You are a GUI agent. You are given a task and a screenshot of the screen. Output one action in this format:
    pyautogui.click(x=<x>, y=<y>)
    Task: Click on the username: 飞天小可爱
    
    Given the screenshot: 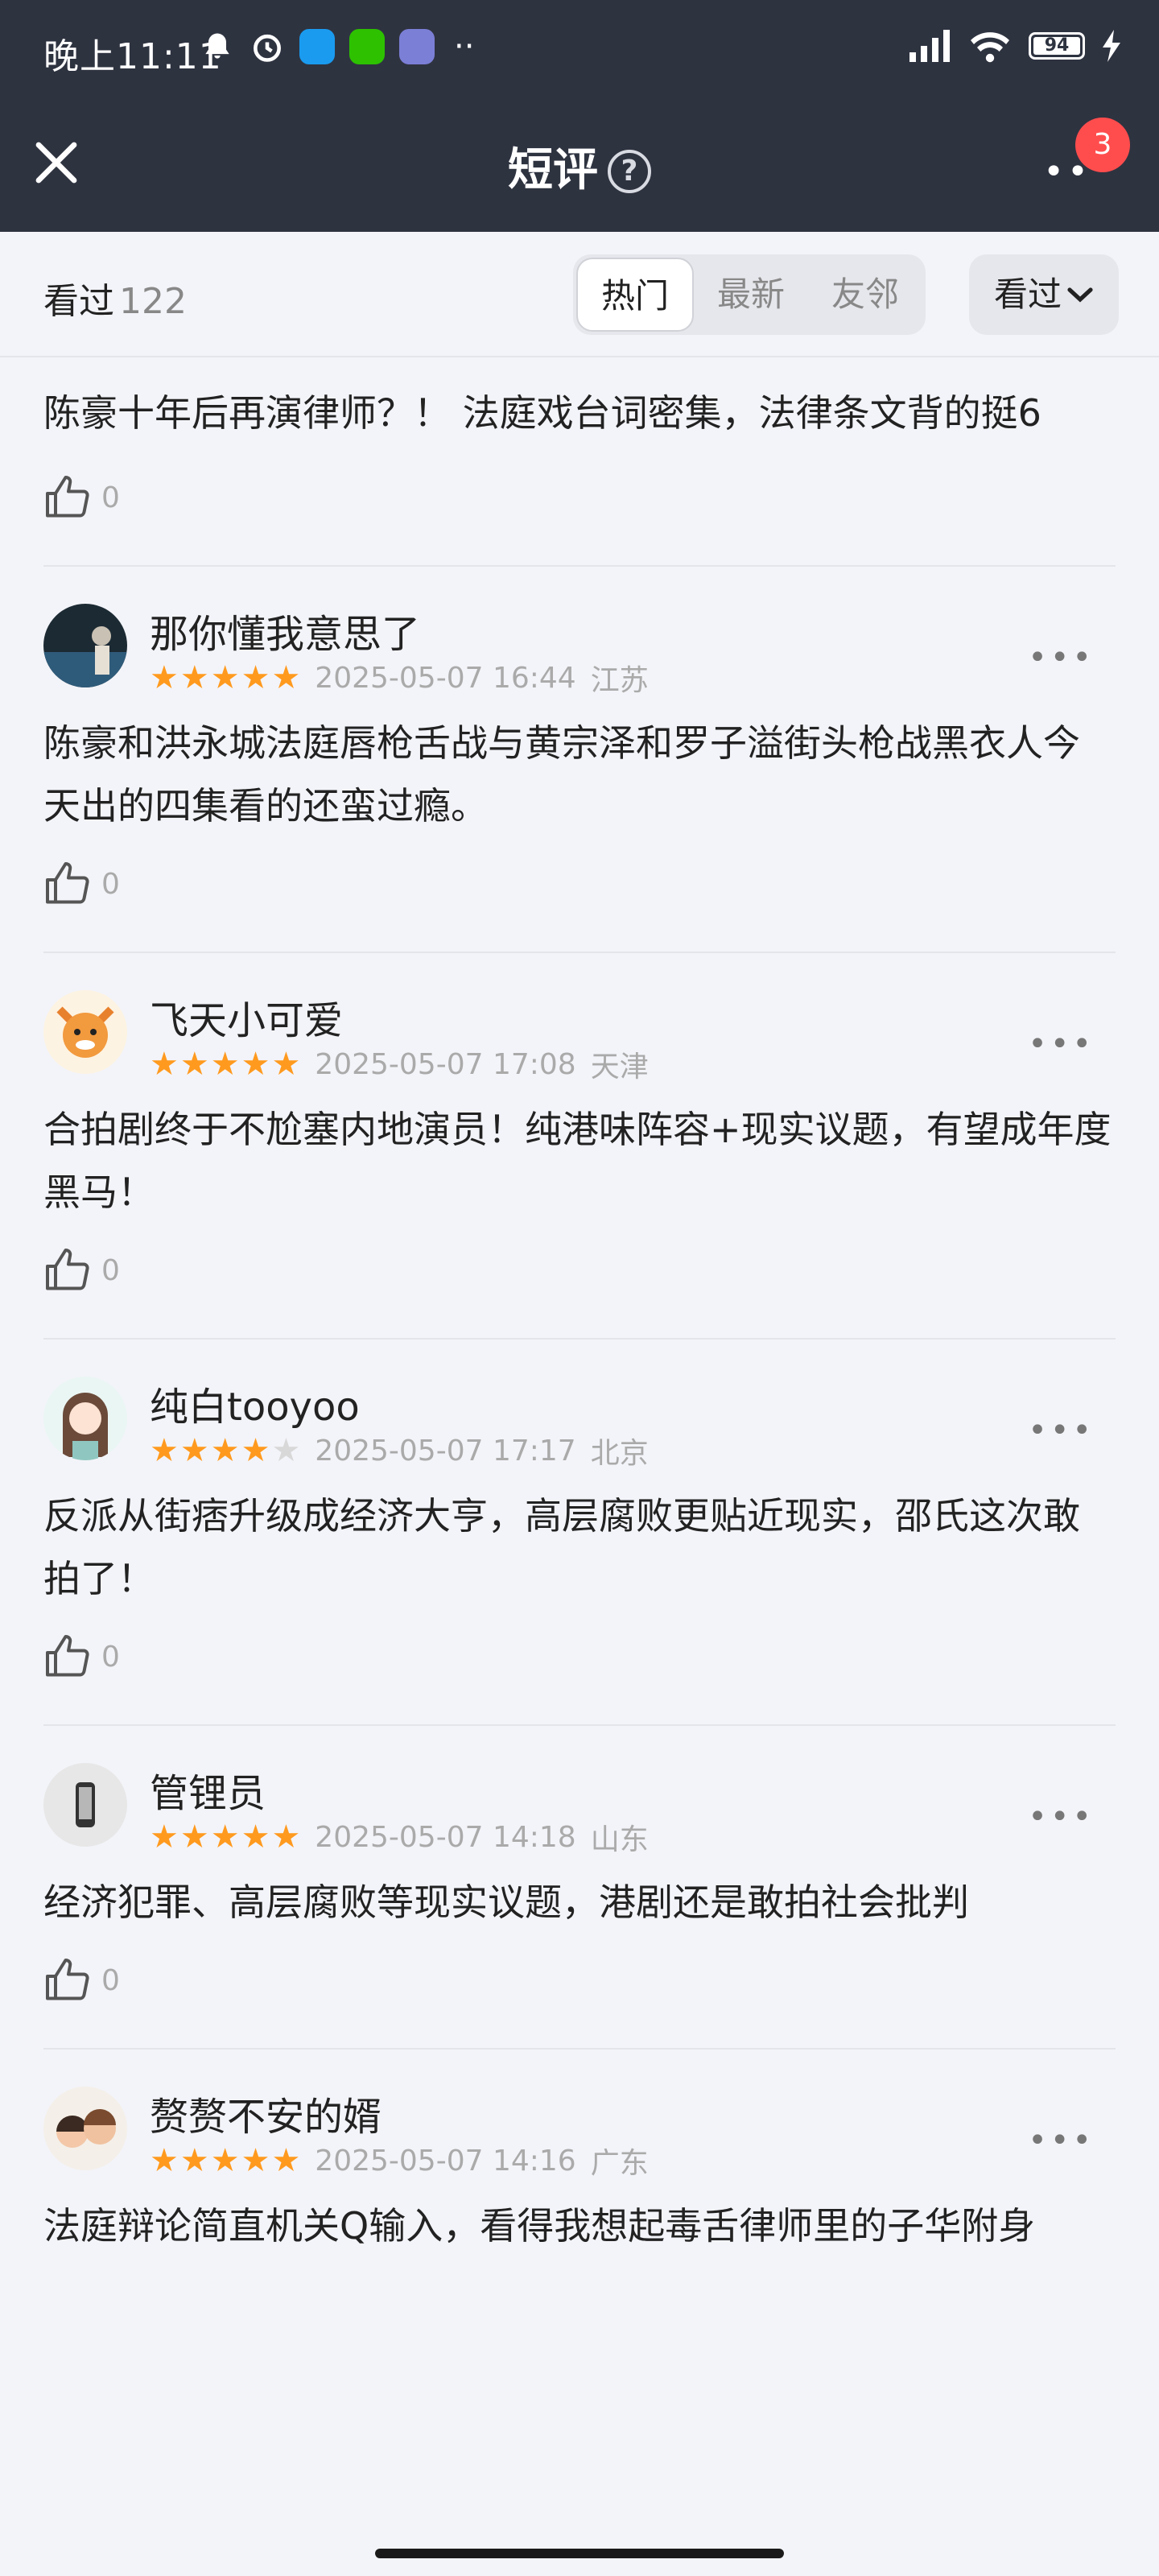 What is the action you would take?
    pyautogui.click(x=246, y=1017)
    